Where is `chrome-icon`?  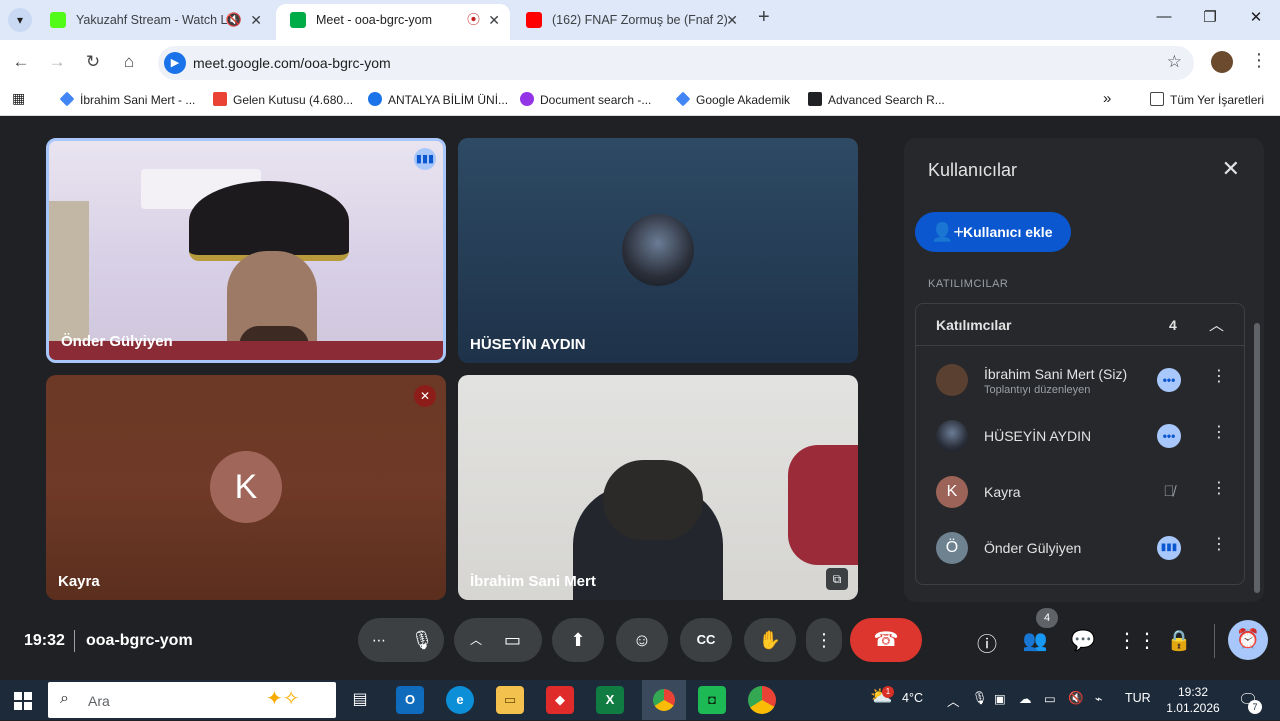
chrome-icon is located at coordinates (664, 700).